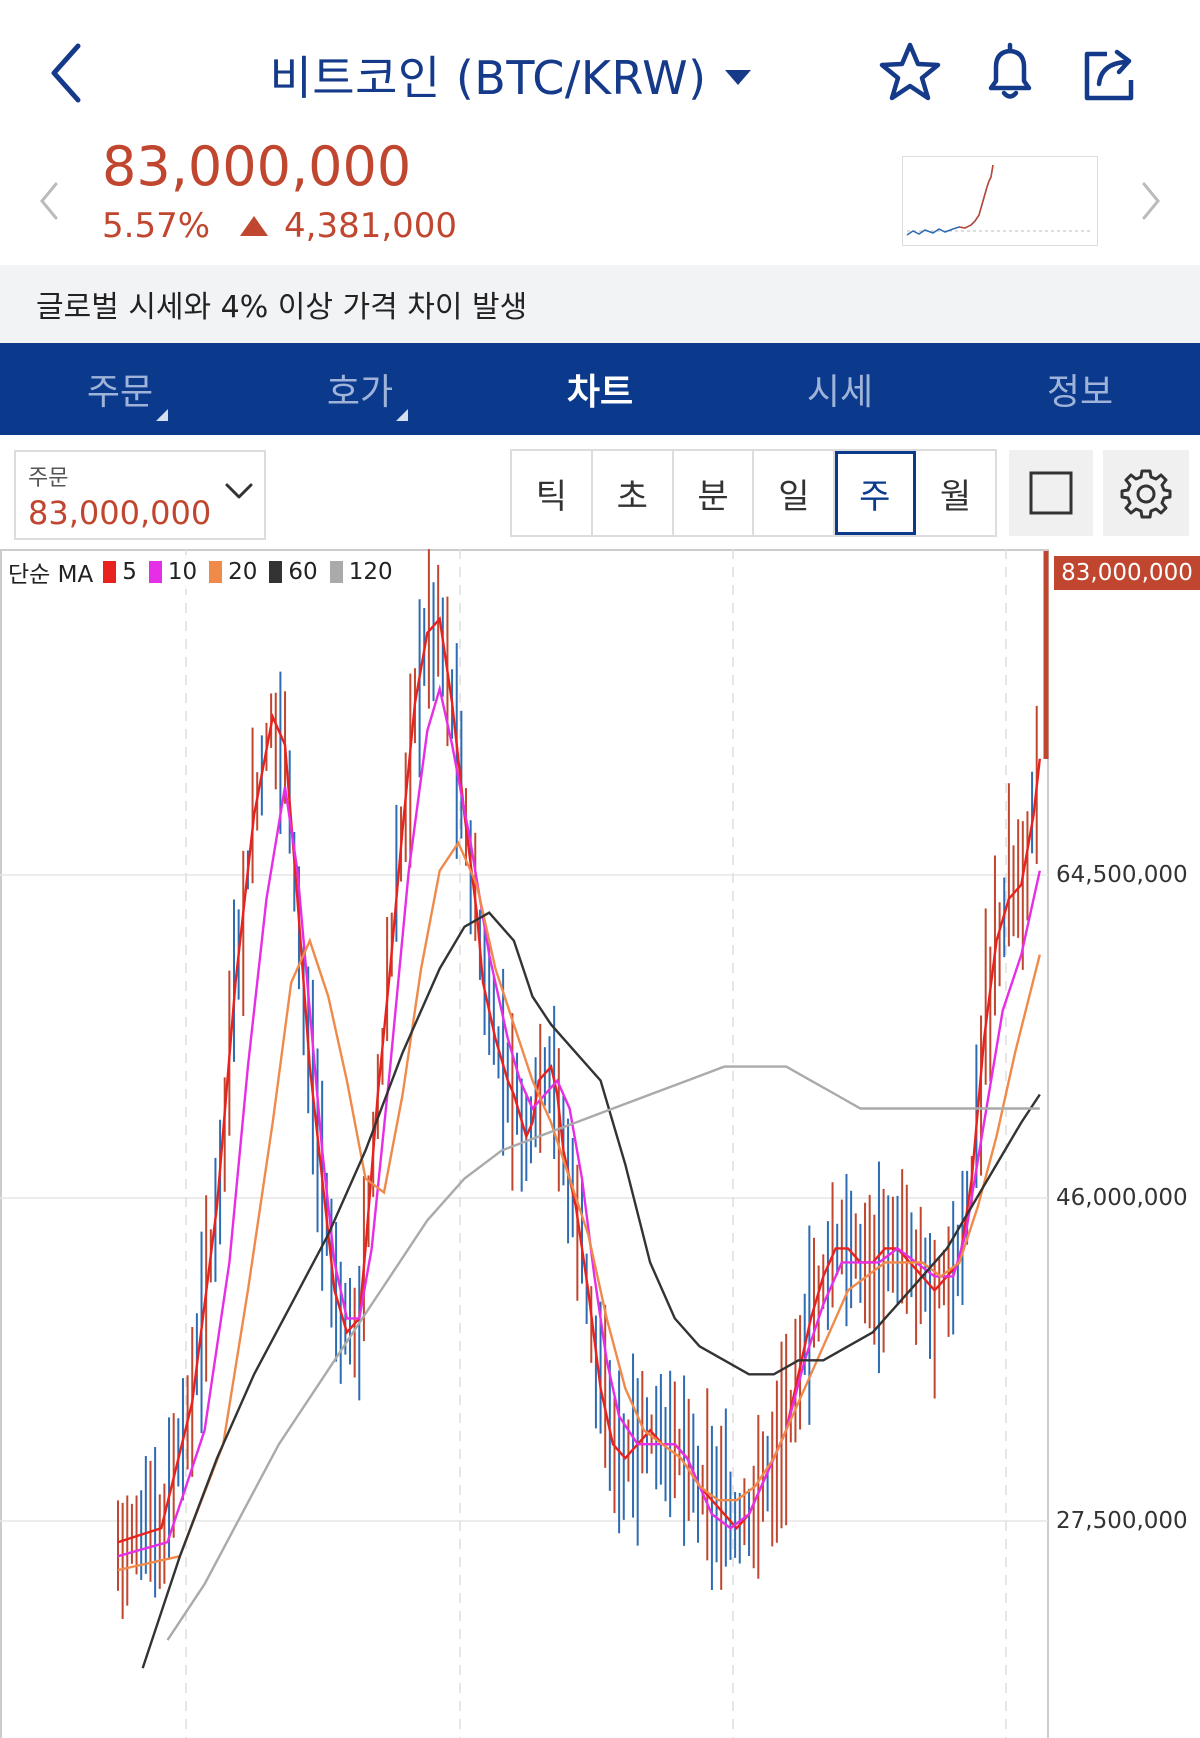 This screenshot has height=1738, width=1200. I want to click on order-price-select: 주문 83,000,000, so click(140, 495).